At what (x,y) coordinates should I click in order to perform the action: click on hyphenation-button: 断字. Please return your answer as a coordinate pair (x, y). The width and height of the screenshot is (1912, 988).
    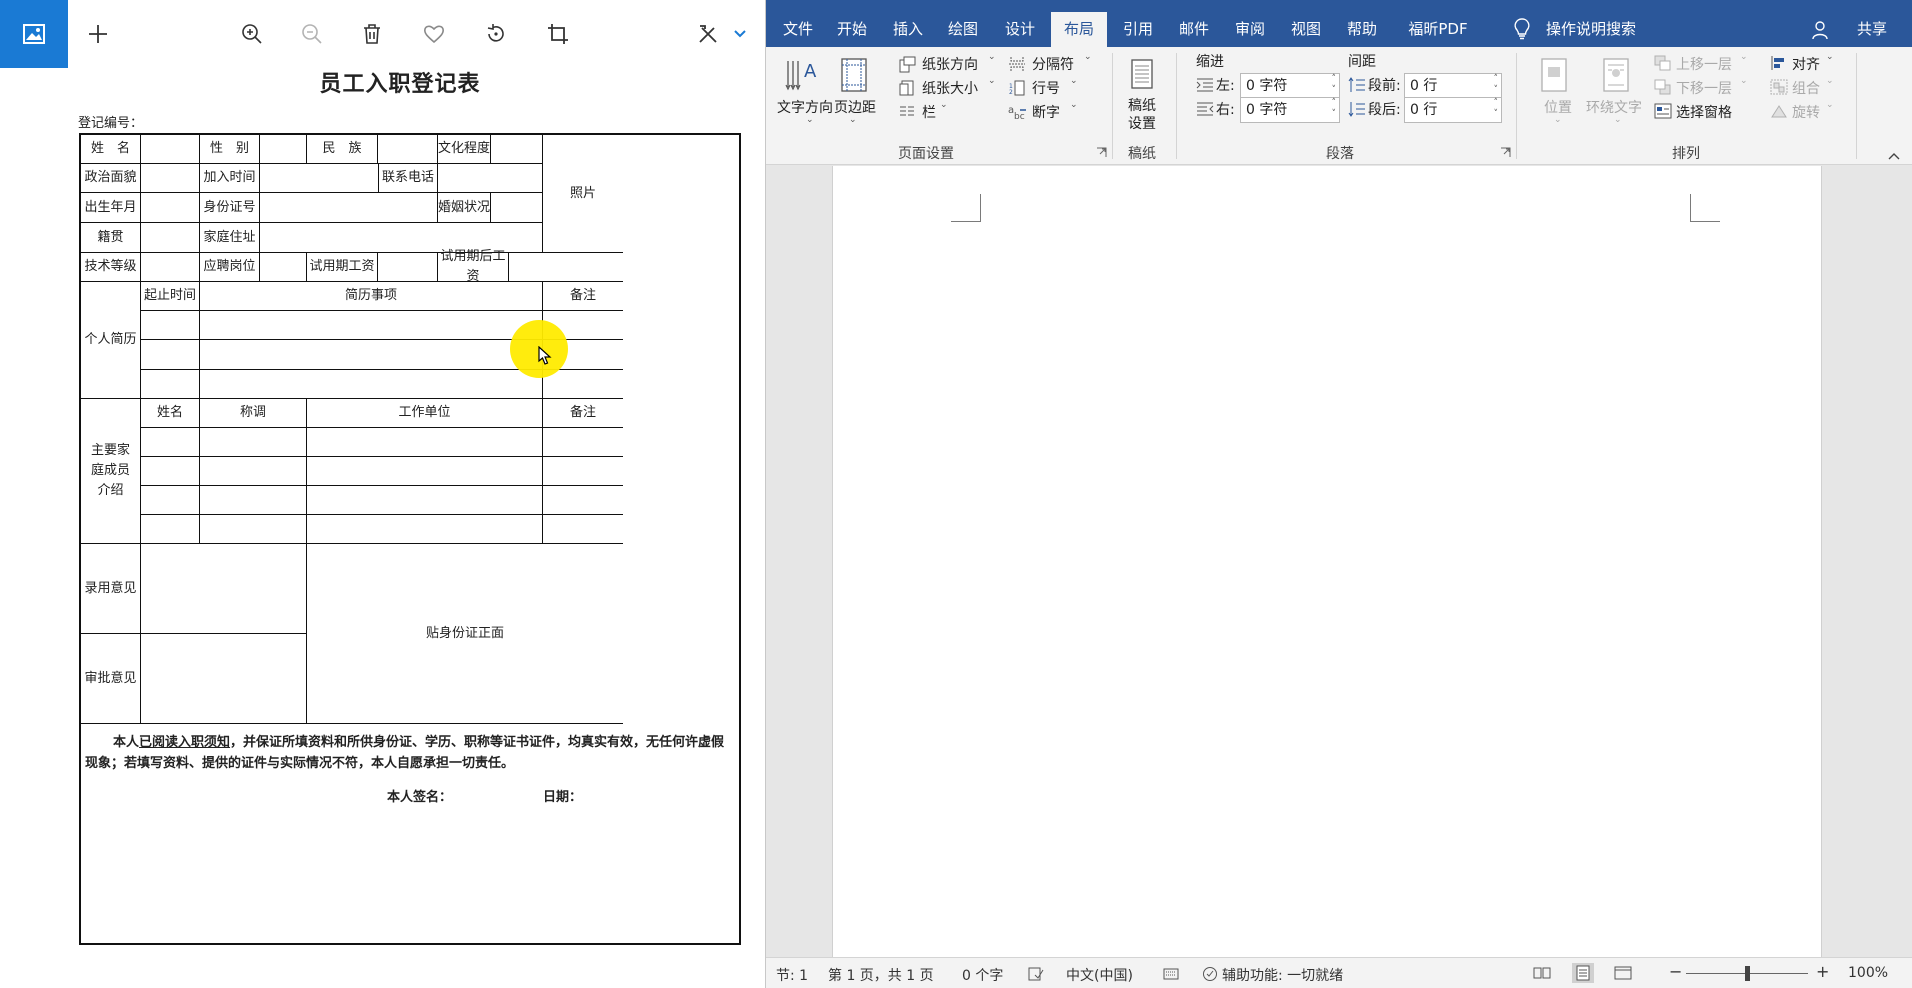
    Looking at the image, I should click on (1046, 112).